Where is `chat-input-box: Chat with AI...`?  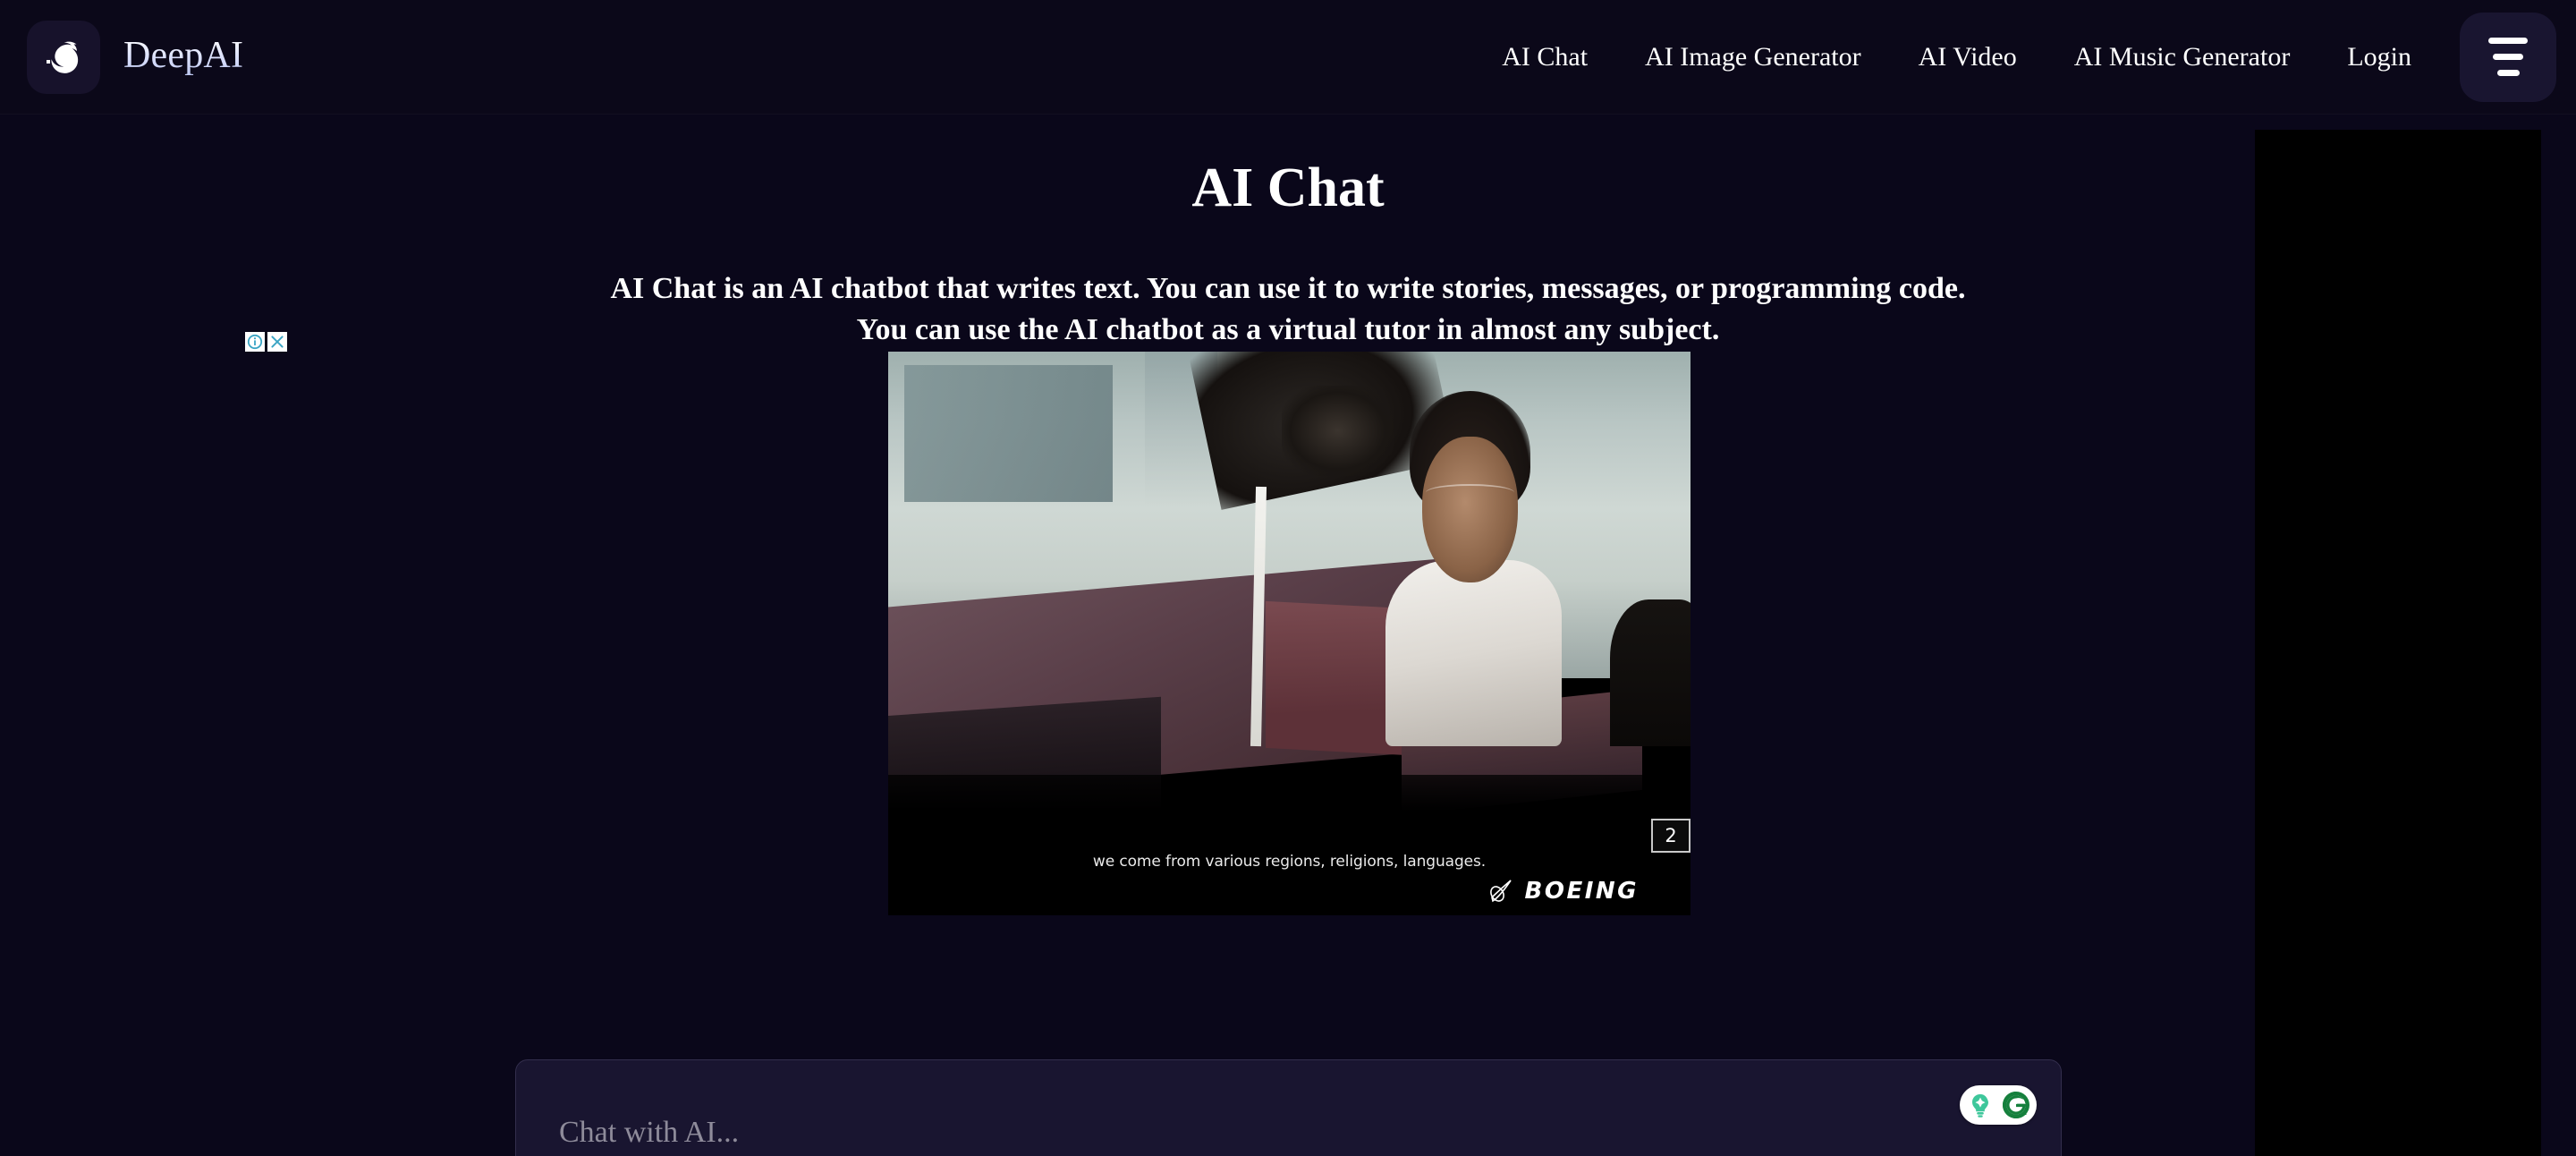
chat-input-box: Chat with AI... is located at coordinates (1288, 1107).